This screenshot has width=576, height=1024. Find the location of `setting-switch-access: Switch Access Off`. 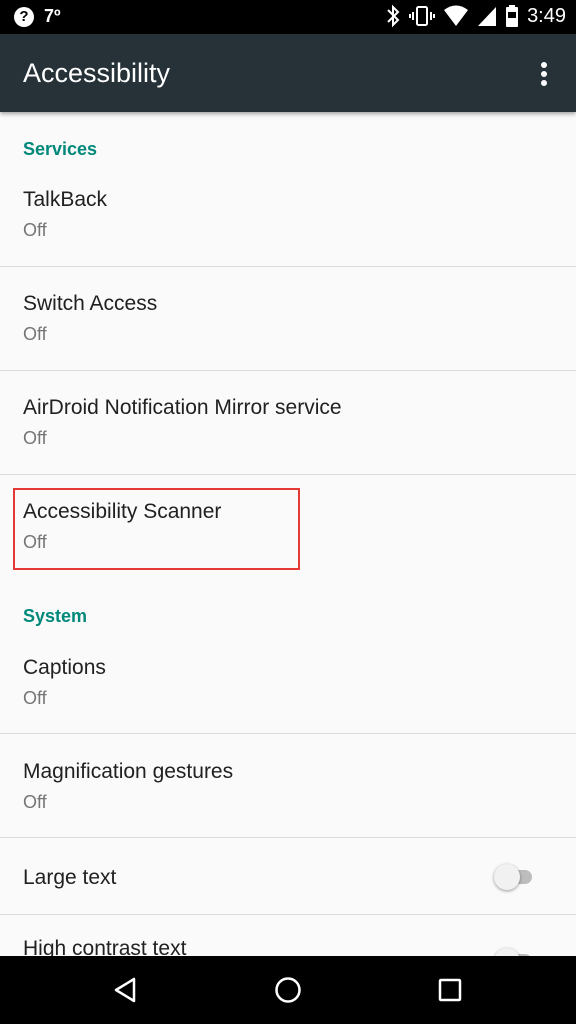

setting-switch-access: Switch Access Off is located at coordinates (288, 318).